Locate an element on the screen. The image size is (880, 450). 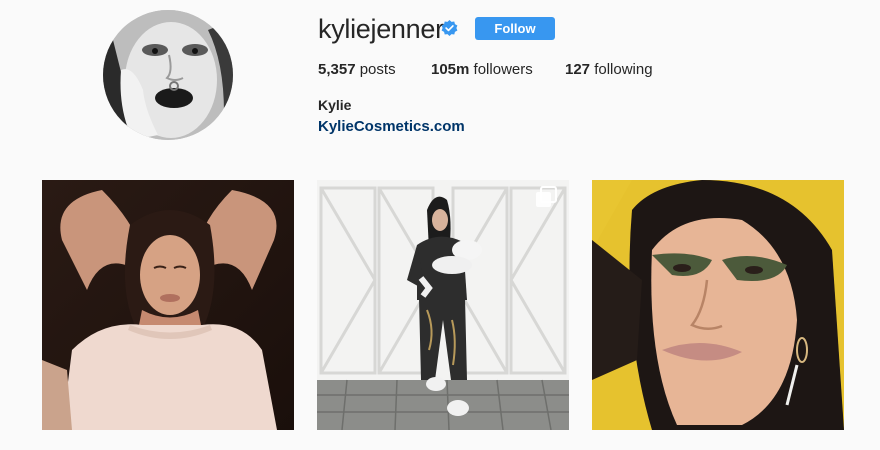
posts-count: 5,357 is located at coordinates (337, 69).